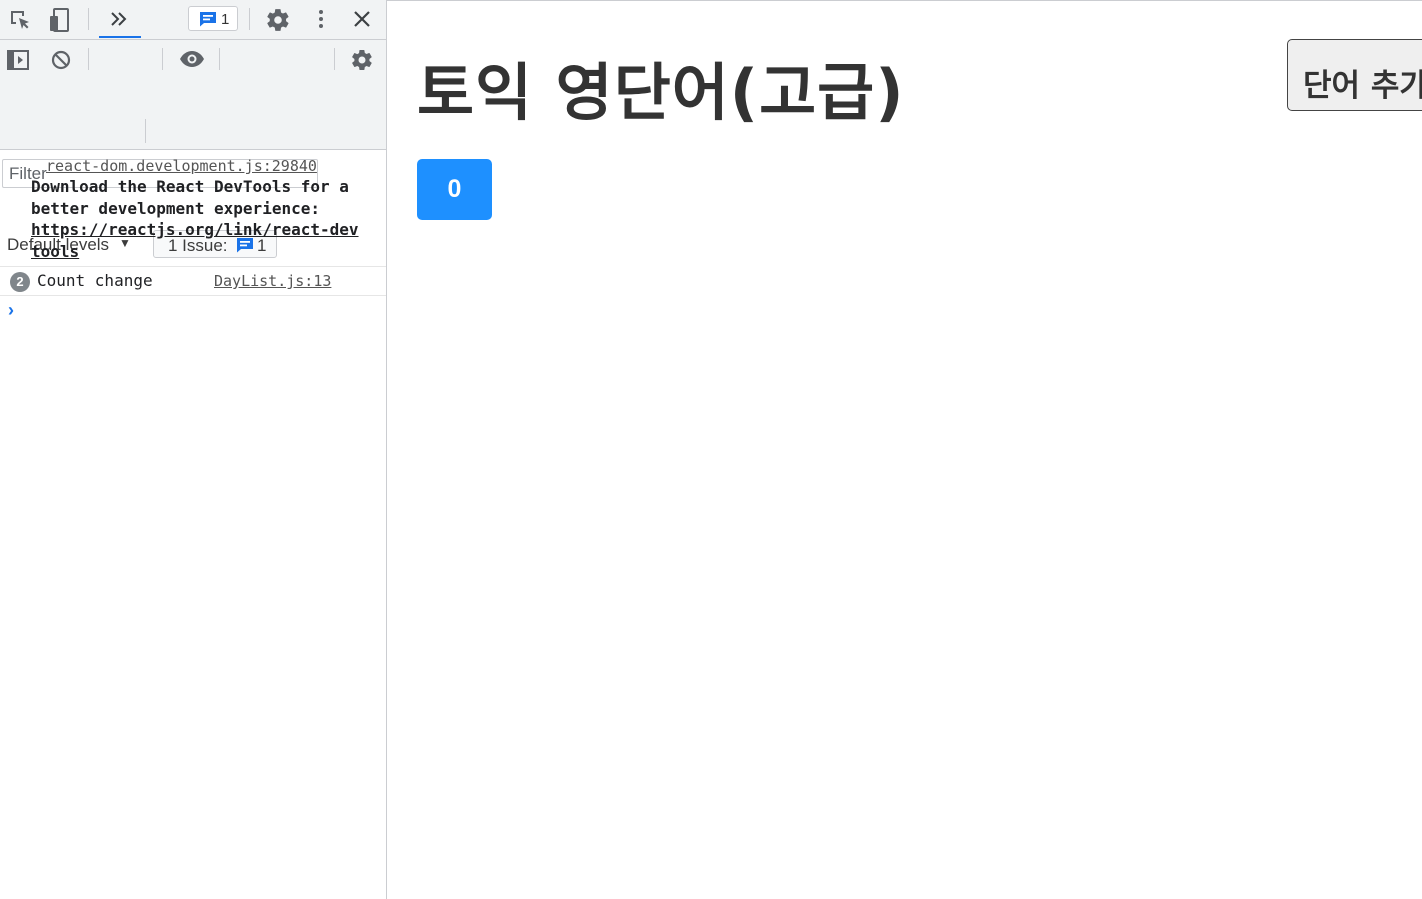 This screenshot has width=1422, height=899. I want to click on more-options-icon, so click(321, 19).